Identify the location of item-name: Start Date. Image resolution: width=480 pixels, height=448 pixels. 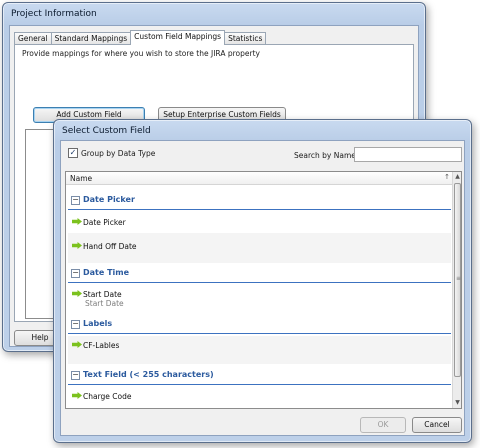
(102, 294).